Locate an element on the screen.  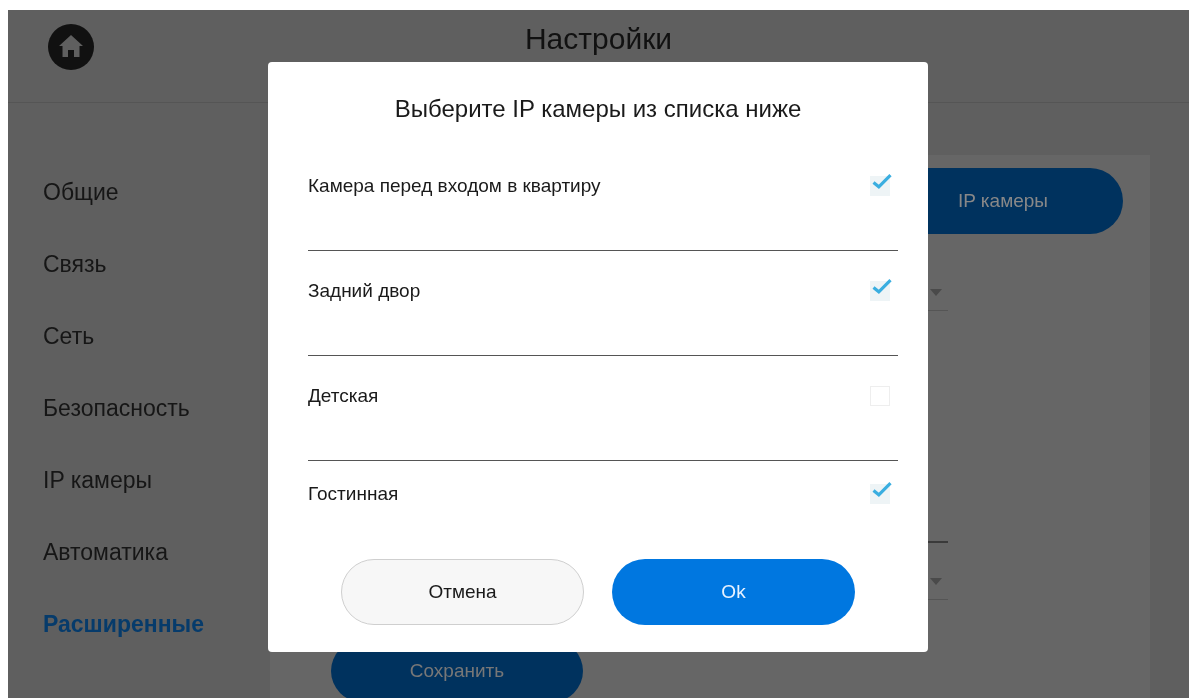
cancel-button: Отмена is located at coordinates (462, 592).